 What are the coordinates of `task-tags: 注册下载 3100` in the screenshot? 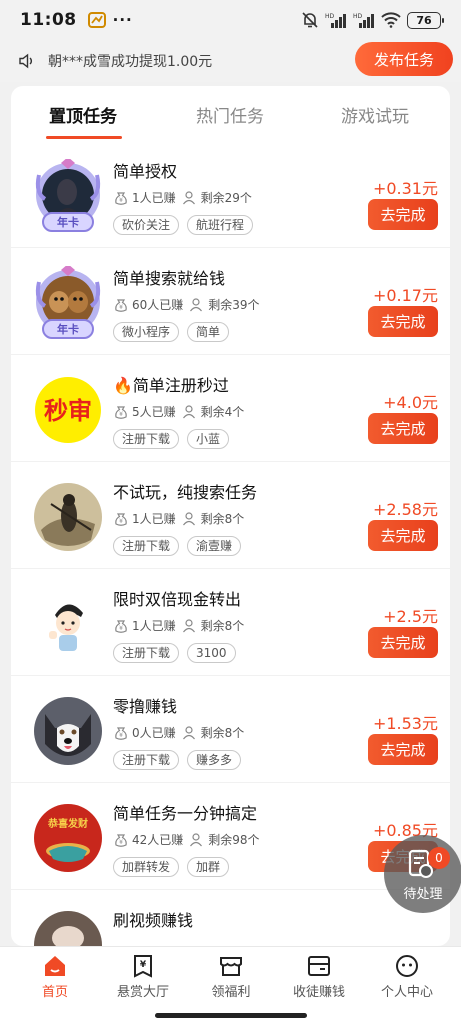 It's located at (174, 653).